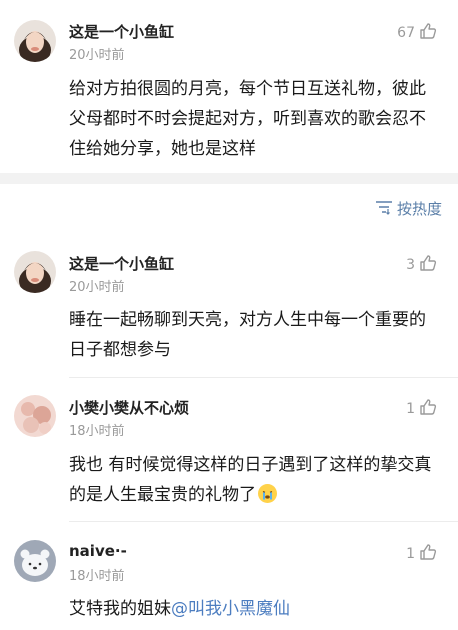 Image resolution: width=458 pixels, height=630 pixels. Describe the element at coordinates (120, 609) in the screenshot. I see `comment-text-content: 艾特我的姐妹` at that location.